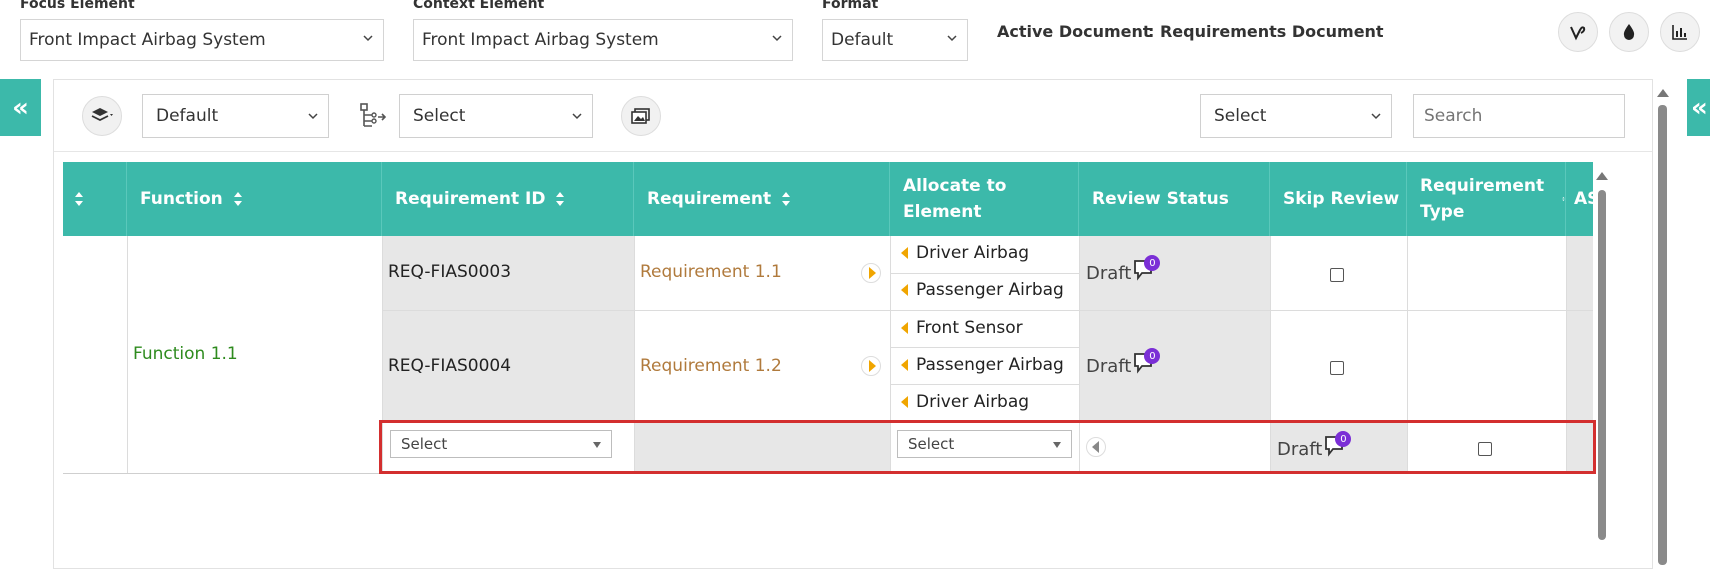 This screenshot has width=1710, height=569. I want to click on bar-chart-button, so click(1680, 32).